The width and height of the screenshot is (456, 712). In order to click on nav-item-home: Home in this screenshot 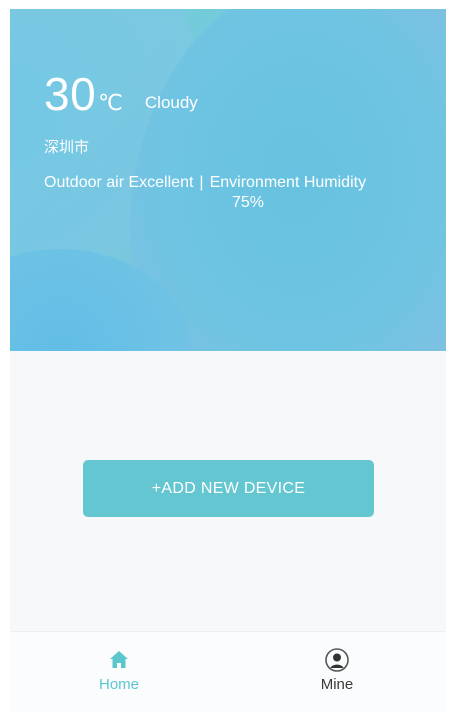, I will do `click(119, 672)`.